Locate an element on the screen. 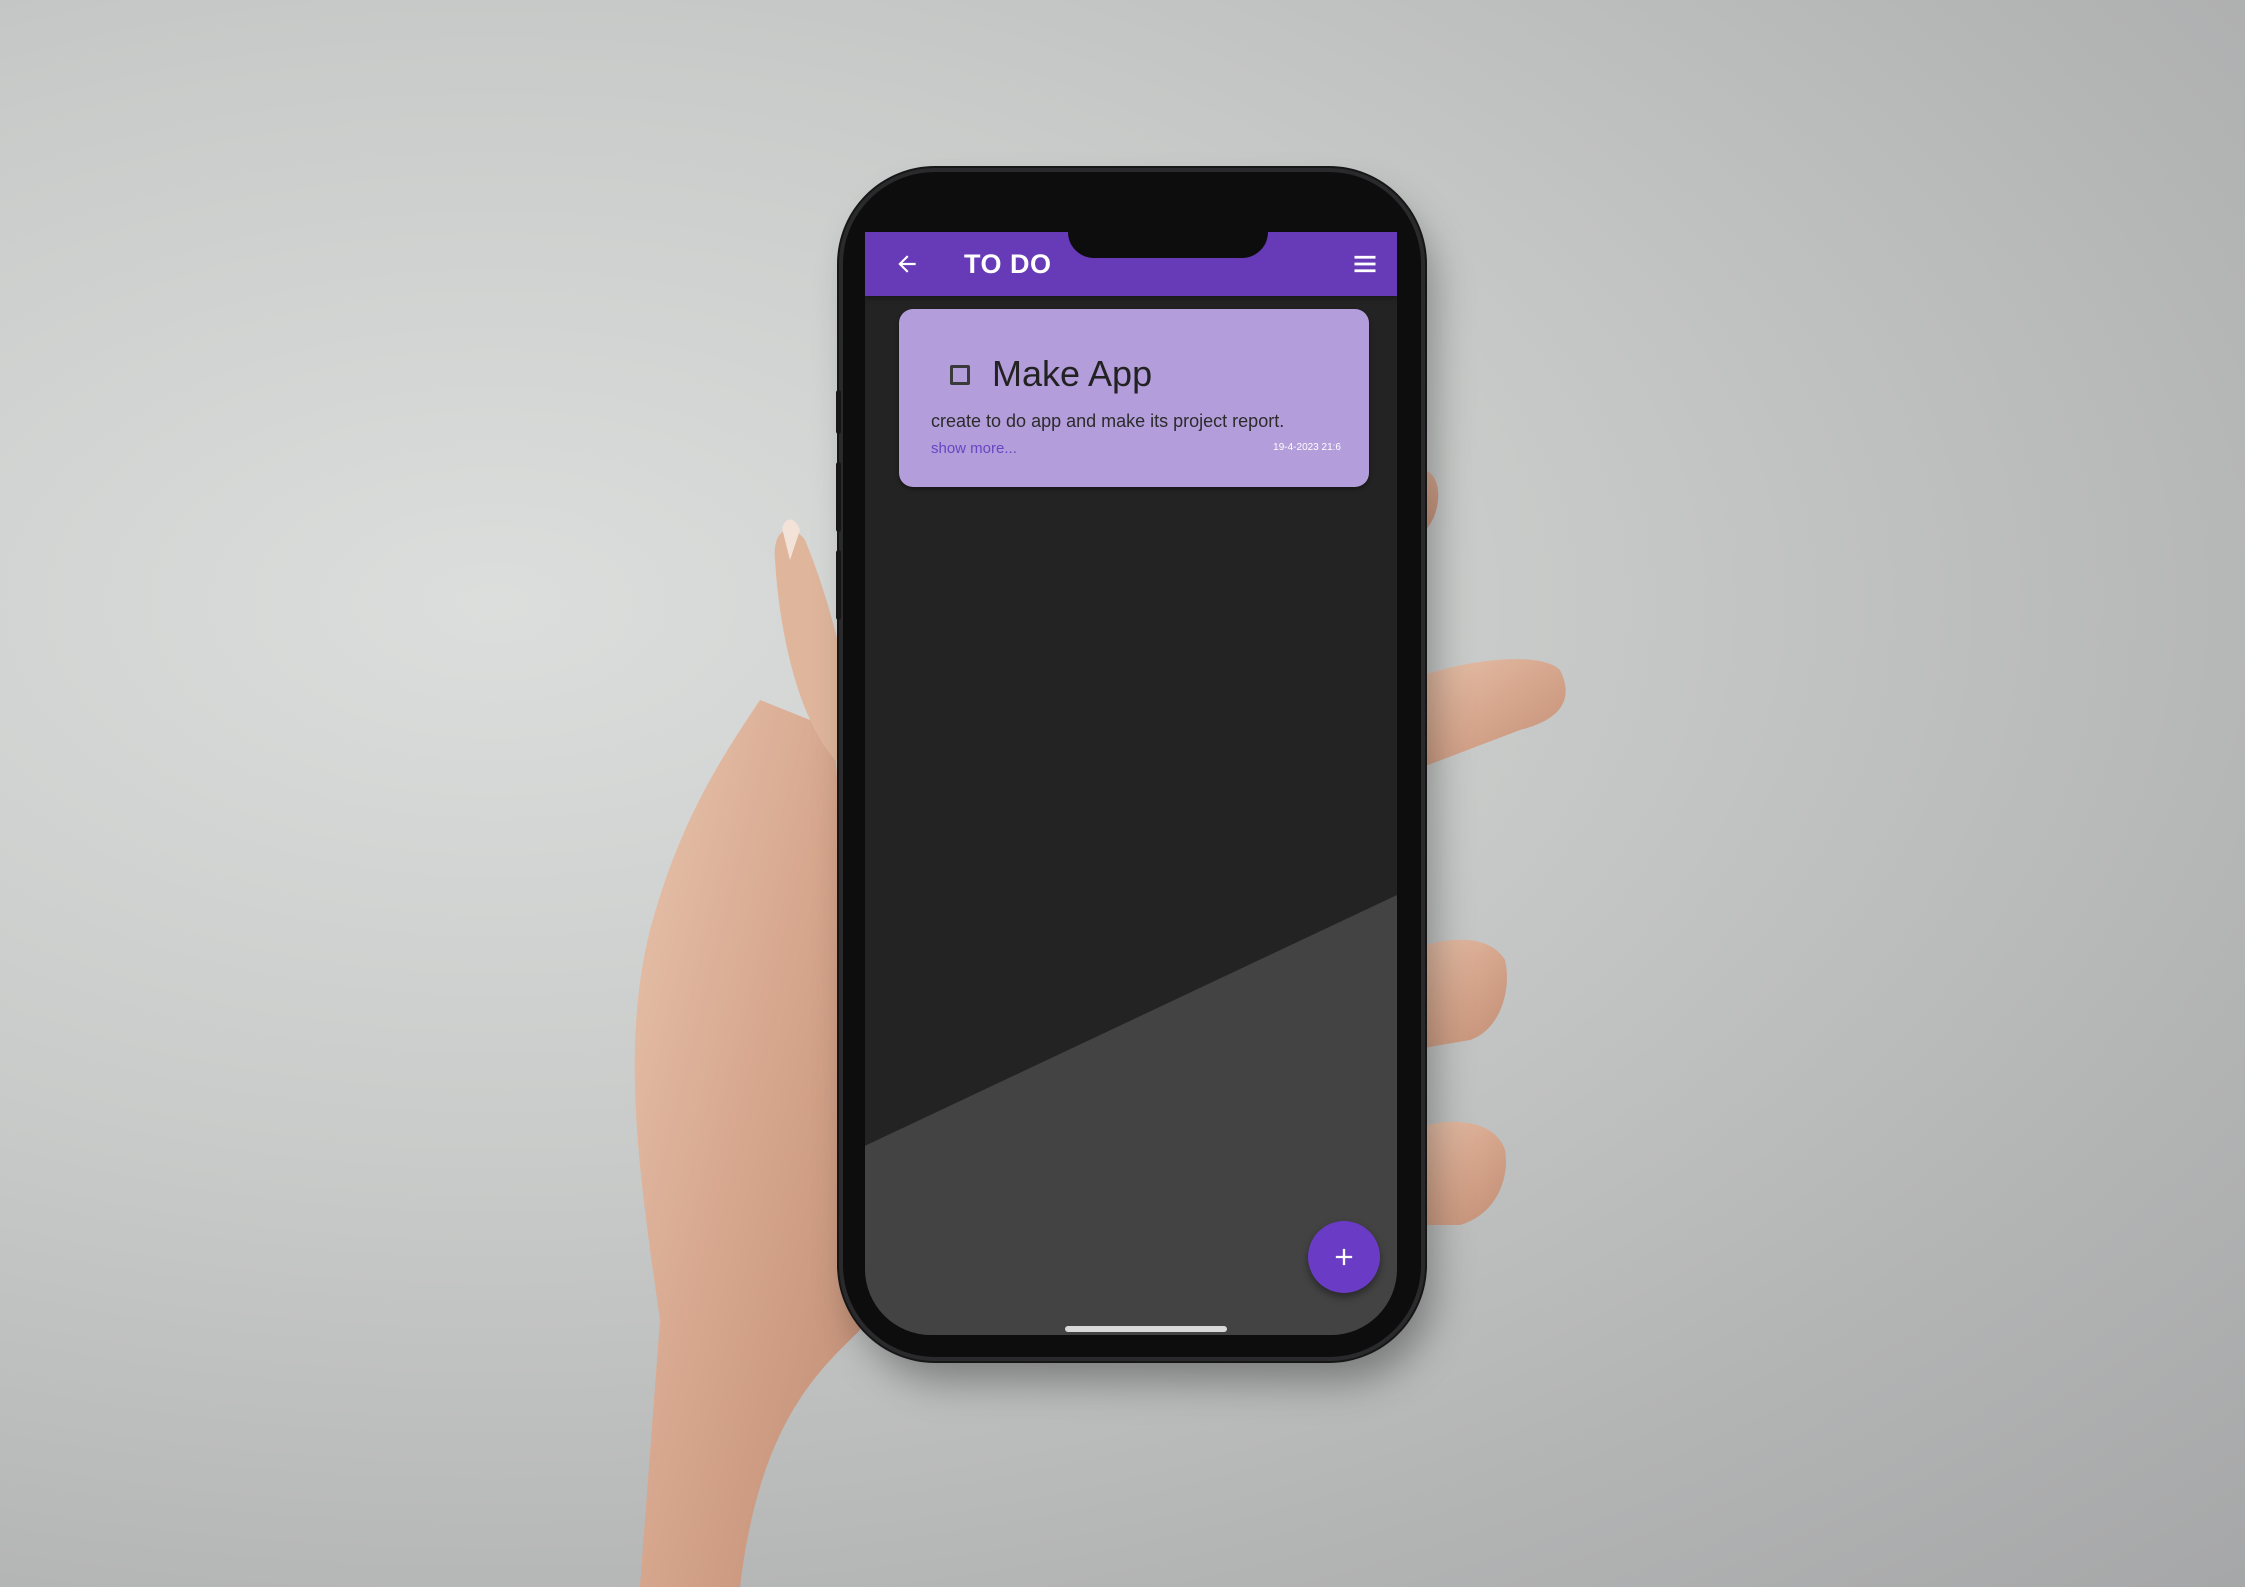  back-button is located at coordinates (907, 264).